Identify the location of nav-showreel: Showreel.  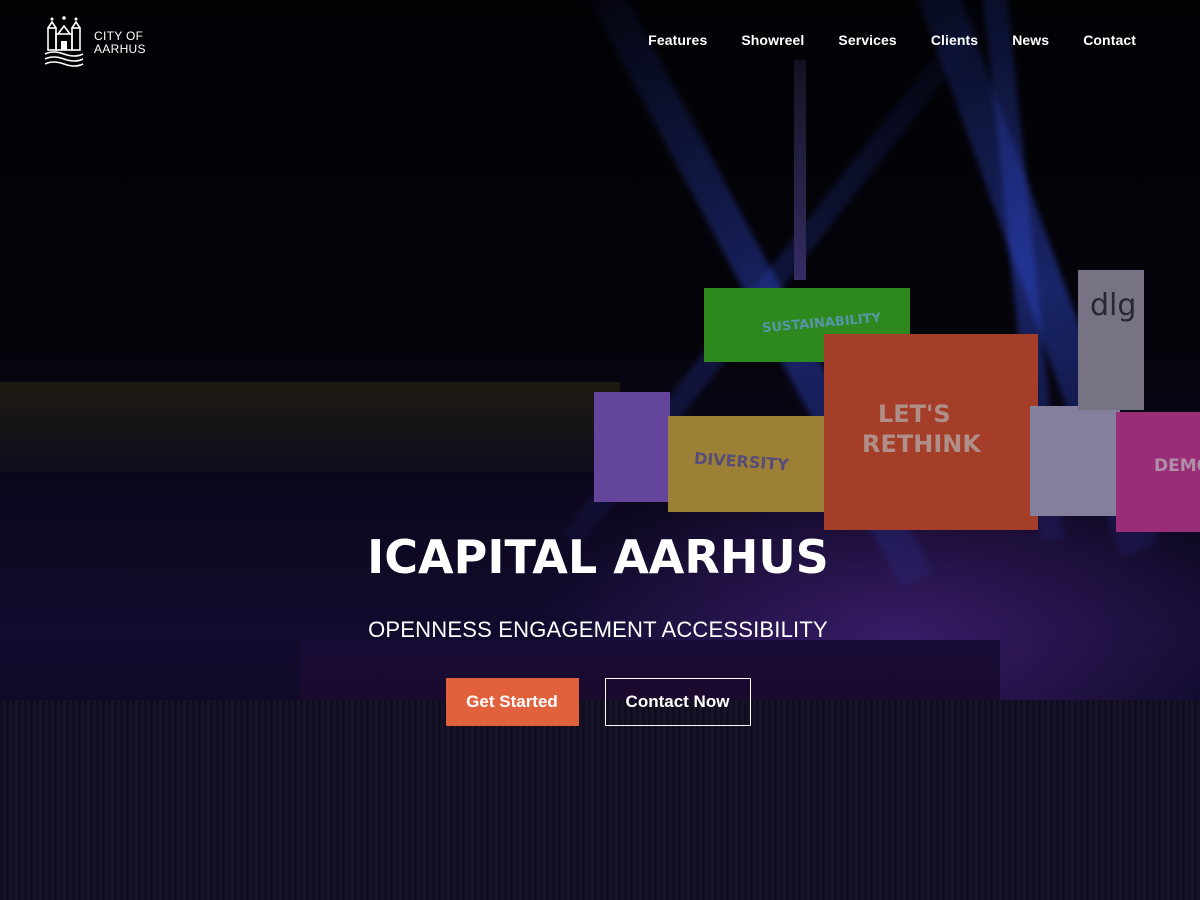
(772, 40).